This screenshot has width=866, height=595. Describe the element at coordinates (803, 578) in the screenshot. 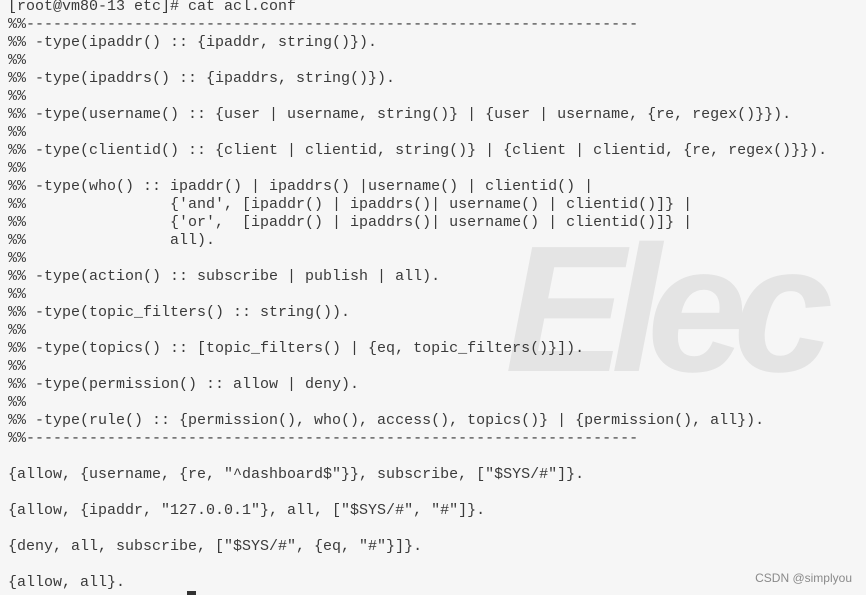

I see `csdn-credit: CSDN @simplyou` at that location.